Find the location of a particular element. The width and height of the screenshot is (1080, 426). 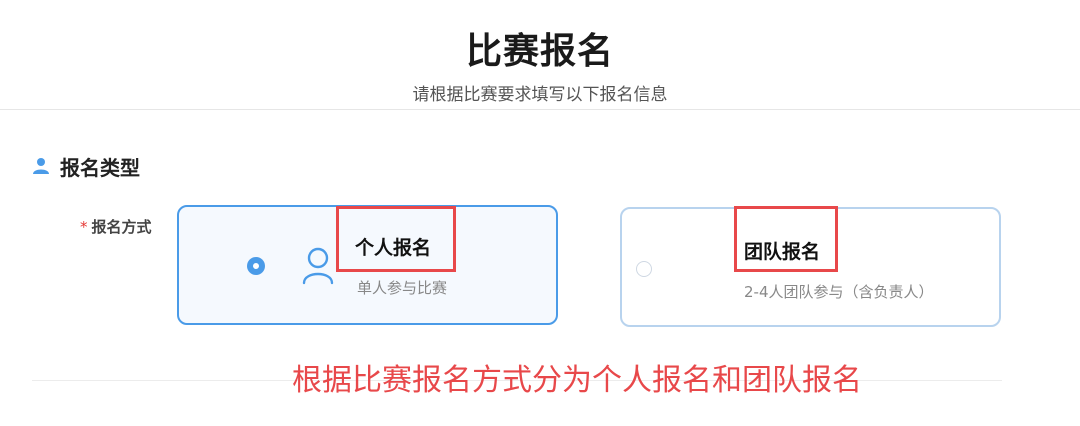

required-mark: * is located at coordinates (84, 227).